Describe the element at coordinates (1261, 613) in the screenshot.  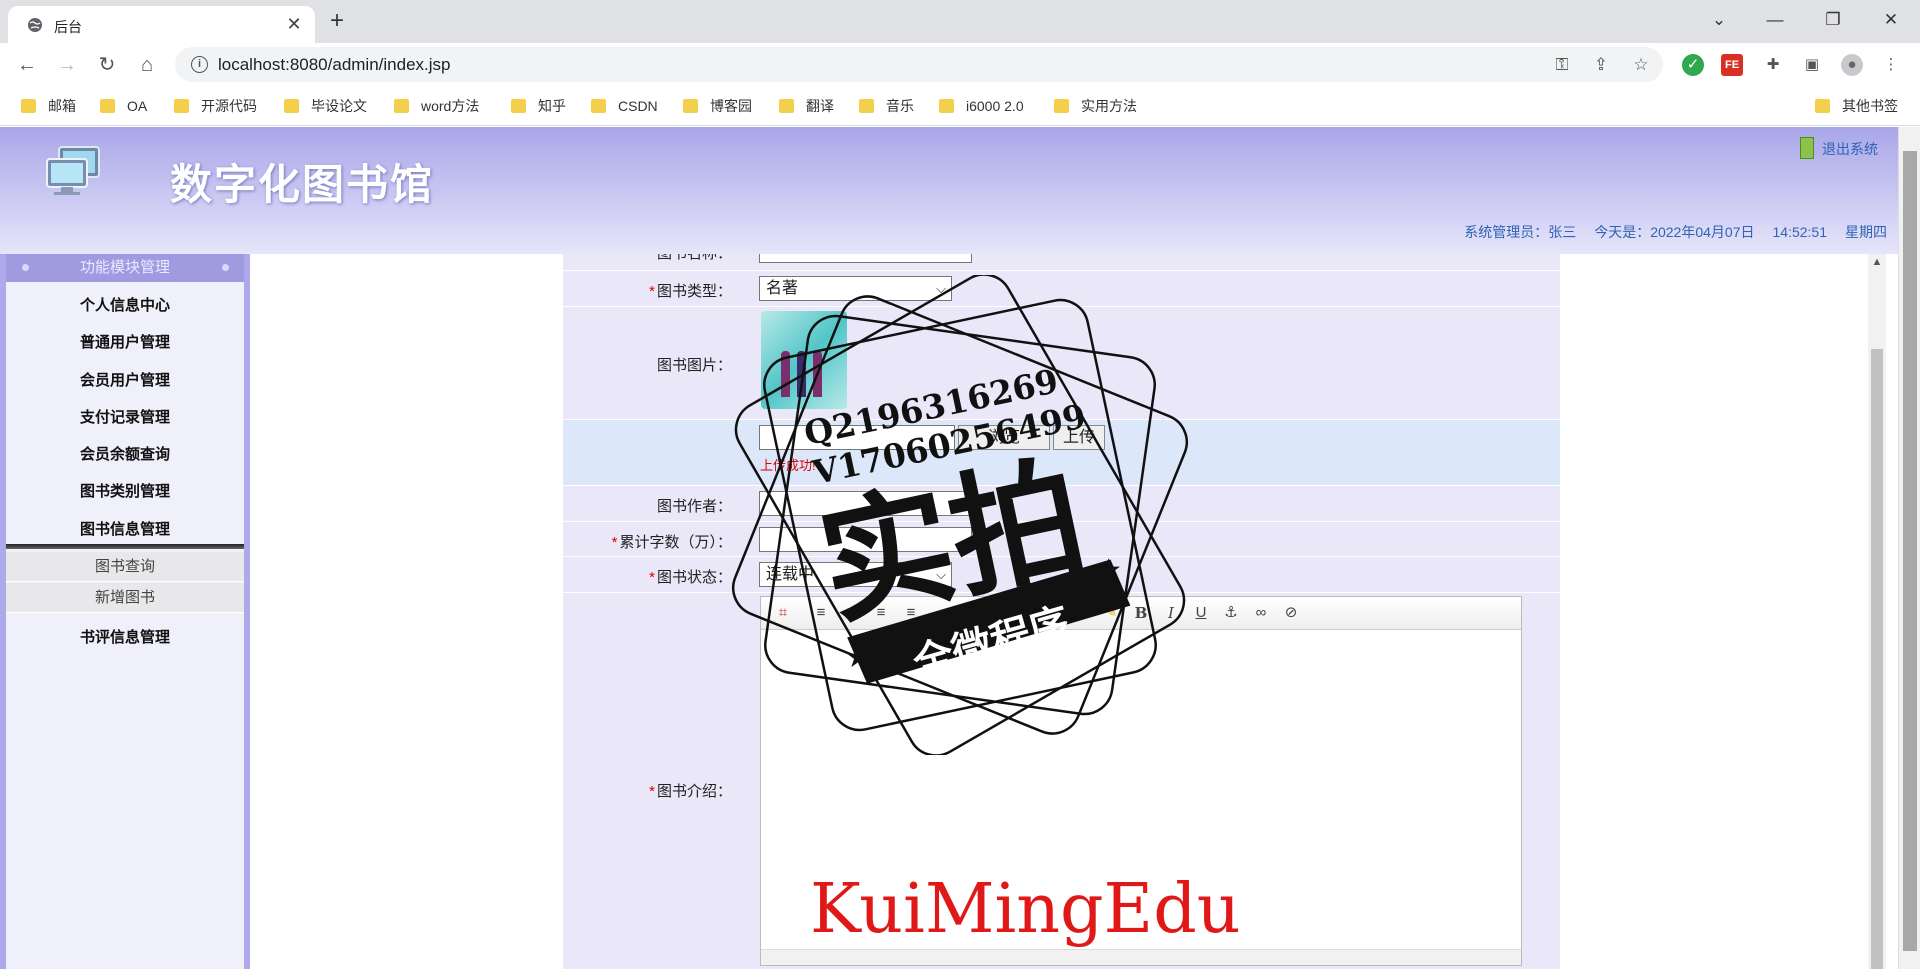
I see `link-icon: ∞` at that location.